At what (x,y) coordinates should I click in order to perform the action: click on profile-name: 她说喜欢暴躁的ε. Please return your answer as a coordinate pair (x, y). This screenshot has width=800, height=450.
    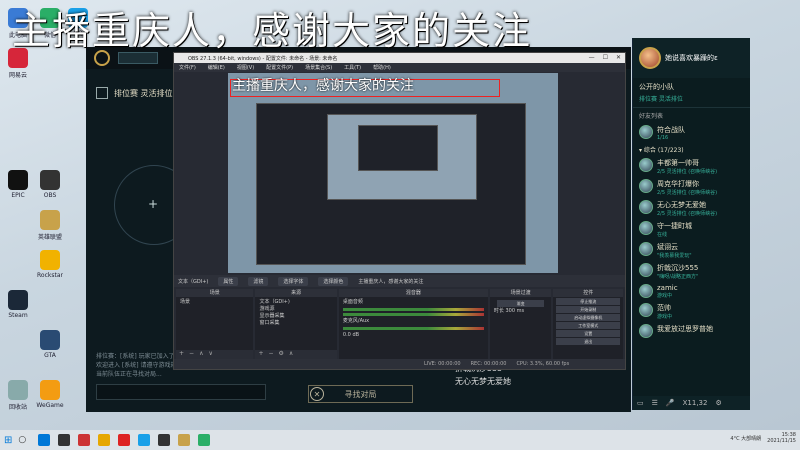
    Looking at the image, I should click on (691, 58).